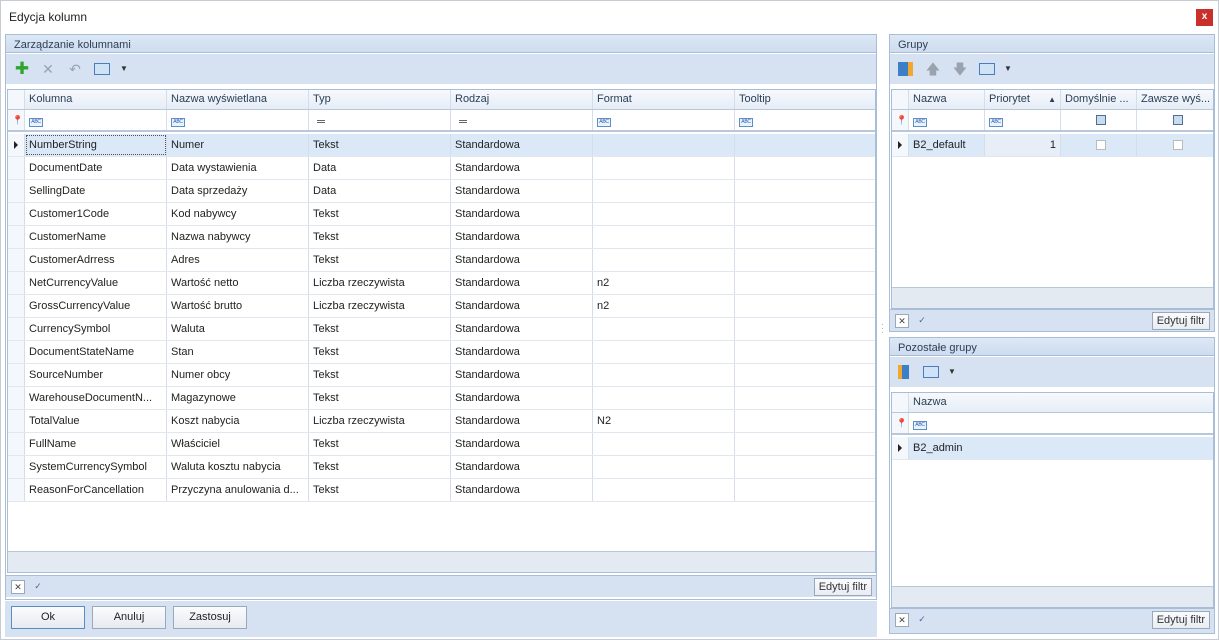 This screenshot has height=640, width=1219. I want to click on table-cell: Nazwa nabywcy, so click(238, 237).